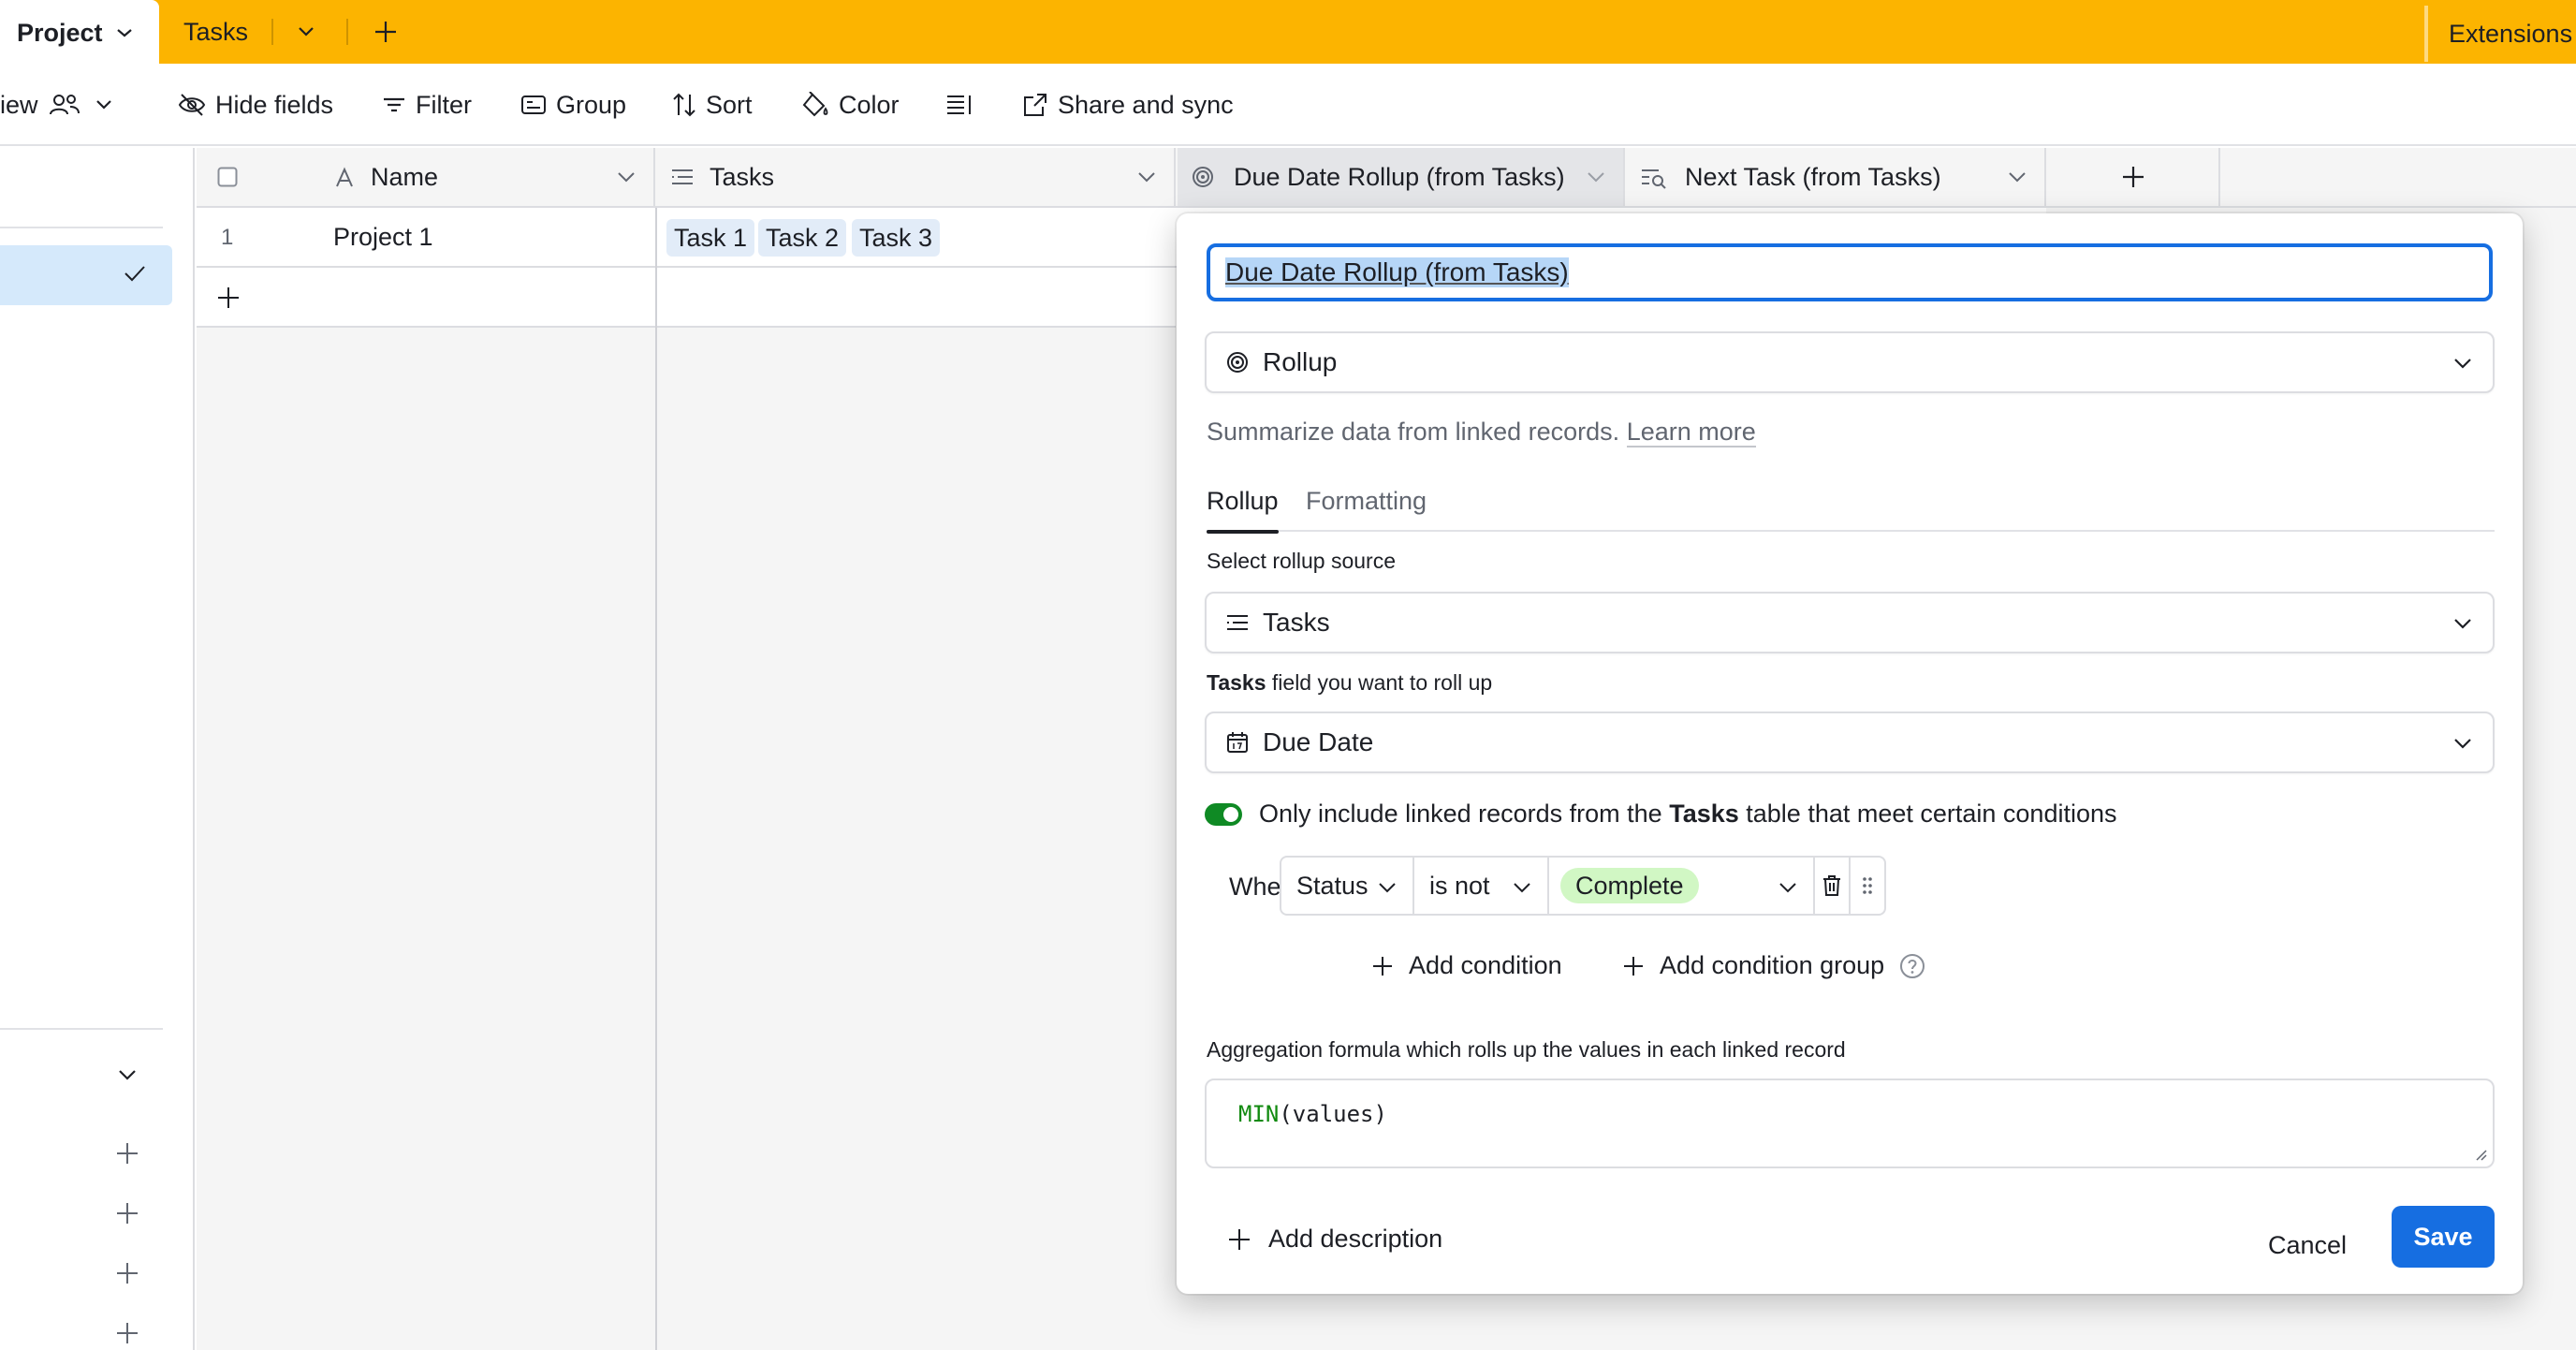 The image size is (2576, 1350). I want to click on drag-condition-handle, so click(1867, 886).